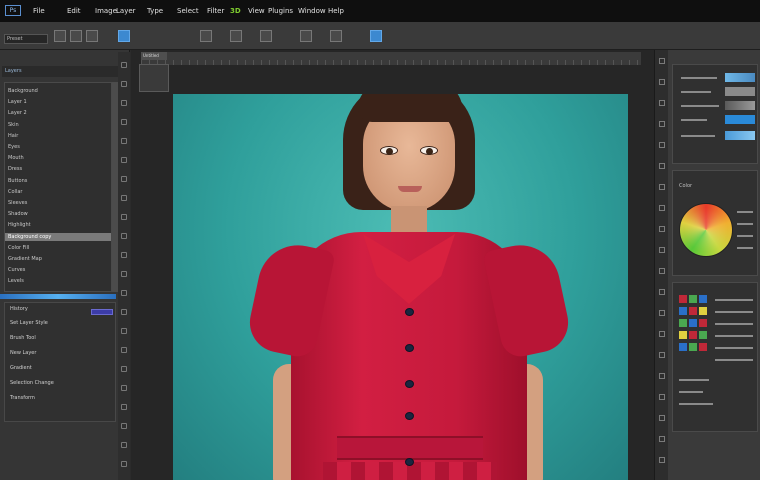 The height and width of the screenshot is (480, 760). I want to click on align-center-icon, so click(236, 36).